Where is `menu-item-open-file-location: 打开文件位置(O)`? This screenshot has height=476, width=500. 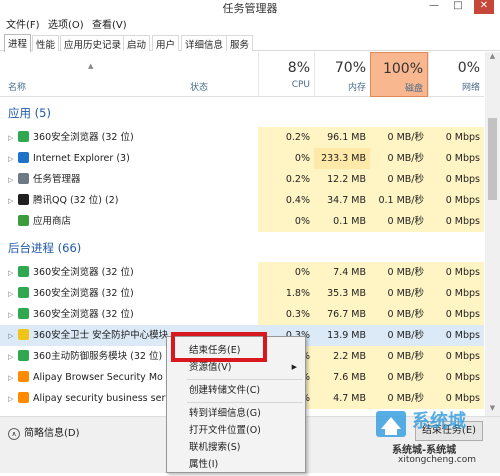 menu-item-open-file-location: 打开文件位置(O) is located at coordinates (236, 430).